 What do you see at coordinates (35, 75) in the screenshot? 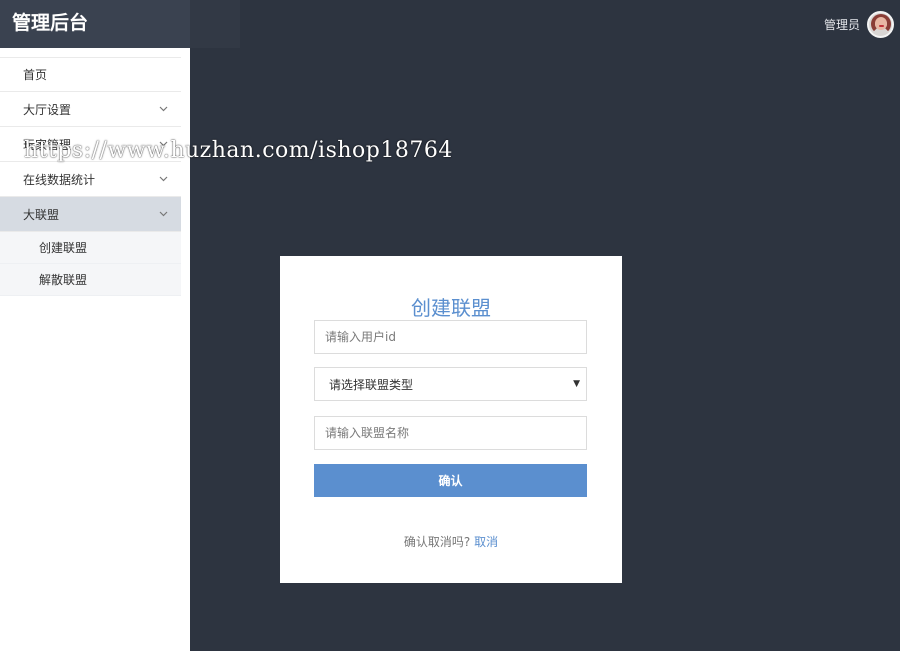
I see `sidebar-item-label: 首页` at bounding box center [35, 75].